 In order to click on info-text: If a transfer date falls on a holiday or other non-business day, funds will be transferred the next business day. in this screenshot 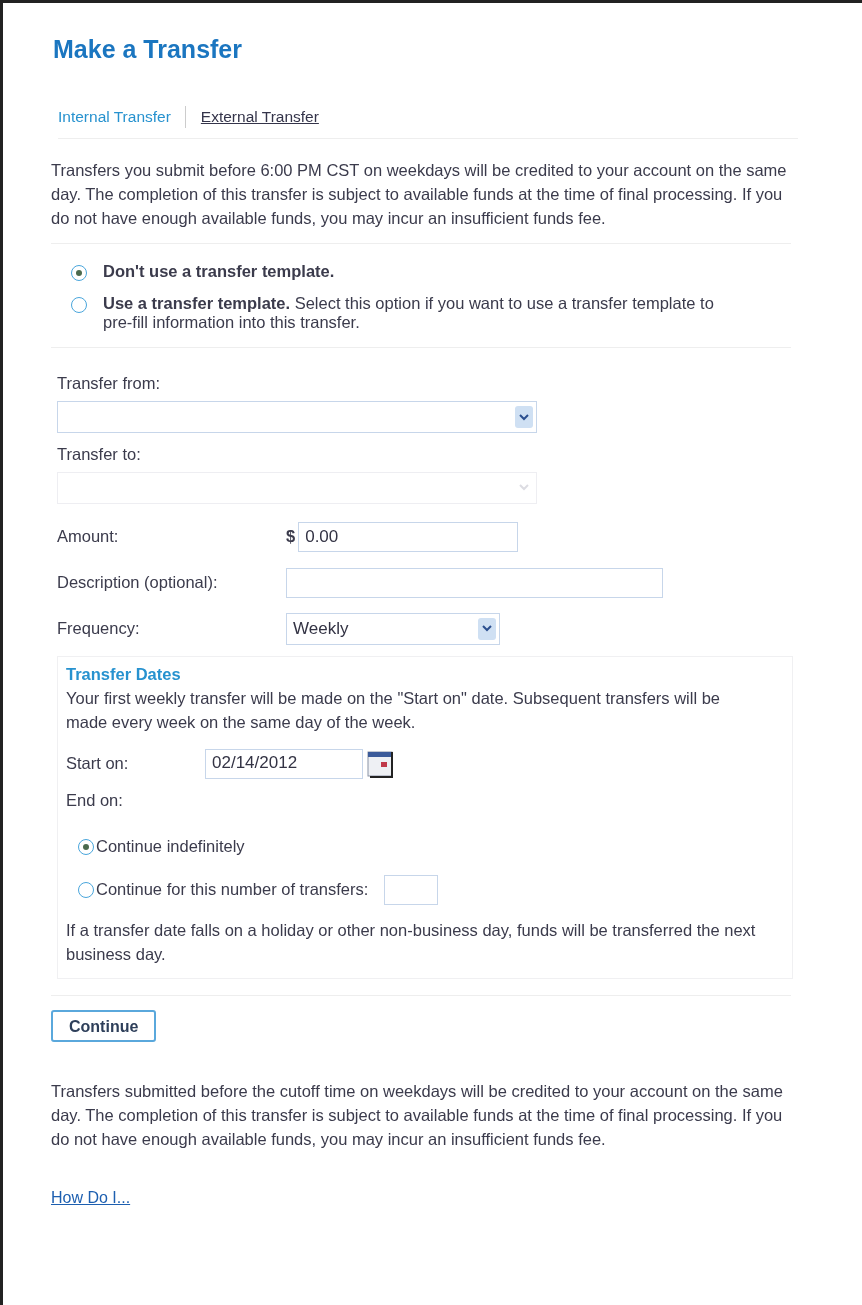, I will do `click(411, 942)`.